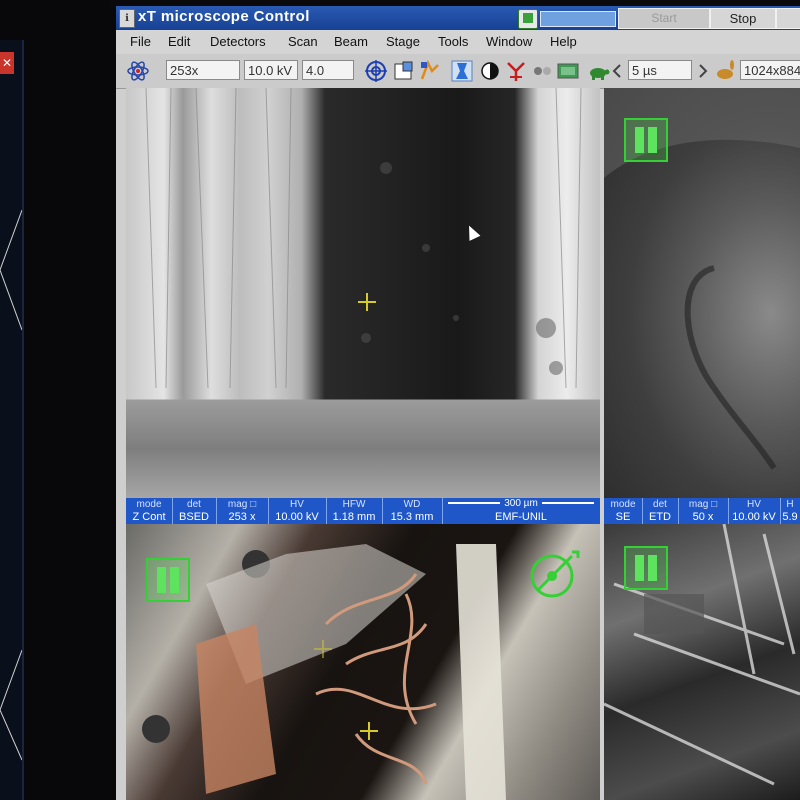  I want to click on voltage-field: 10.0 kV, so click(271, 70).